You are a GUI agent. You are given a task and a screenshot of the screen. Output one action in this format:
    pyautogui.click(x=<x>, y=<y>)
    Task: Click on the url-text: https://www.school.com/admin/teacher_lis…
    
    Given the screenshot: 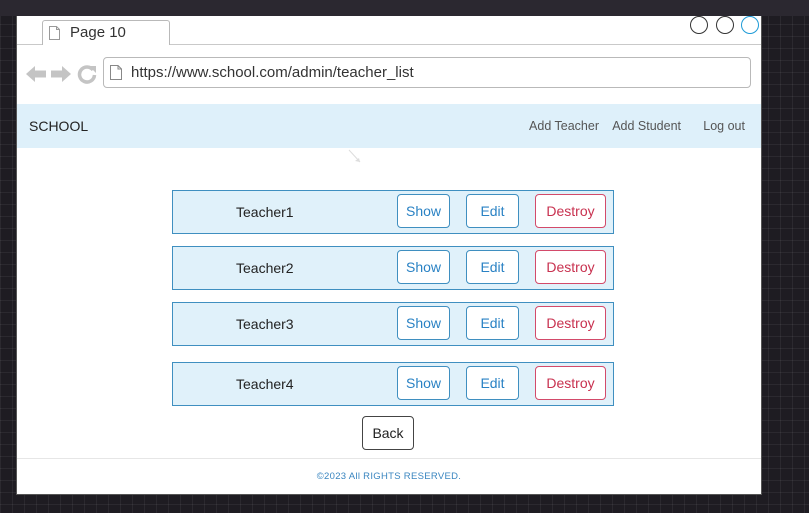 What is the action you would take?
    pyautogui.click(x=272, y=72)
    